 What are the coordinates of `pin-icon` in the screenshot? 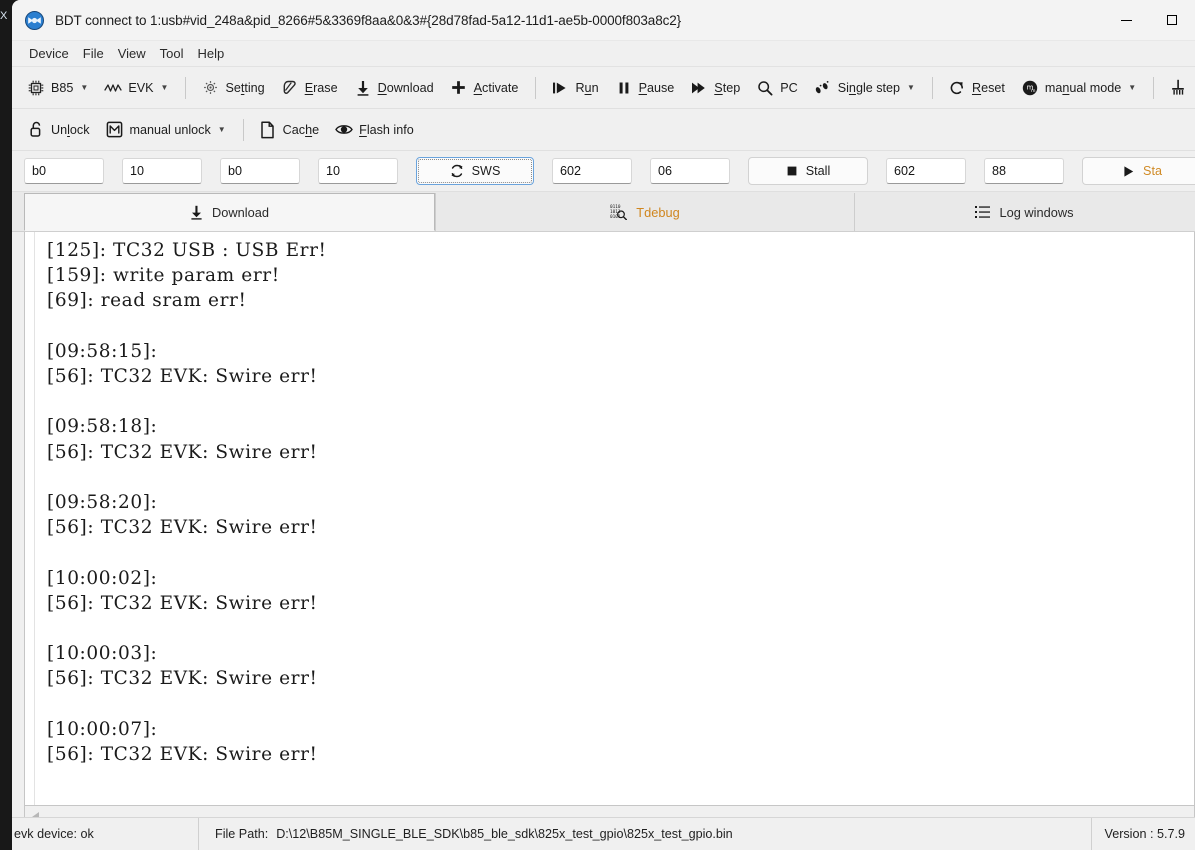 It's located at (1178, 88).